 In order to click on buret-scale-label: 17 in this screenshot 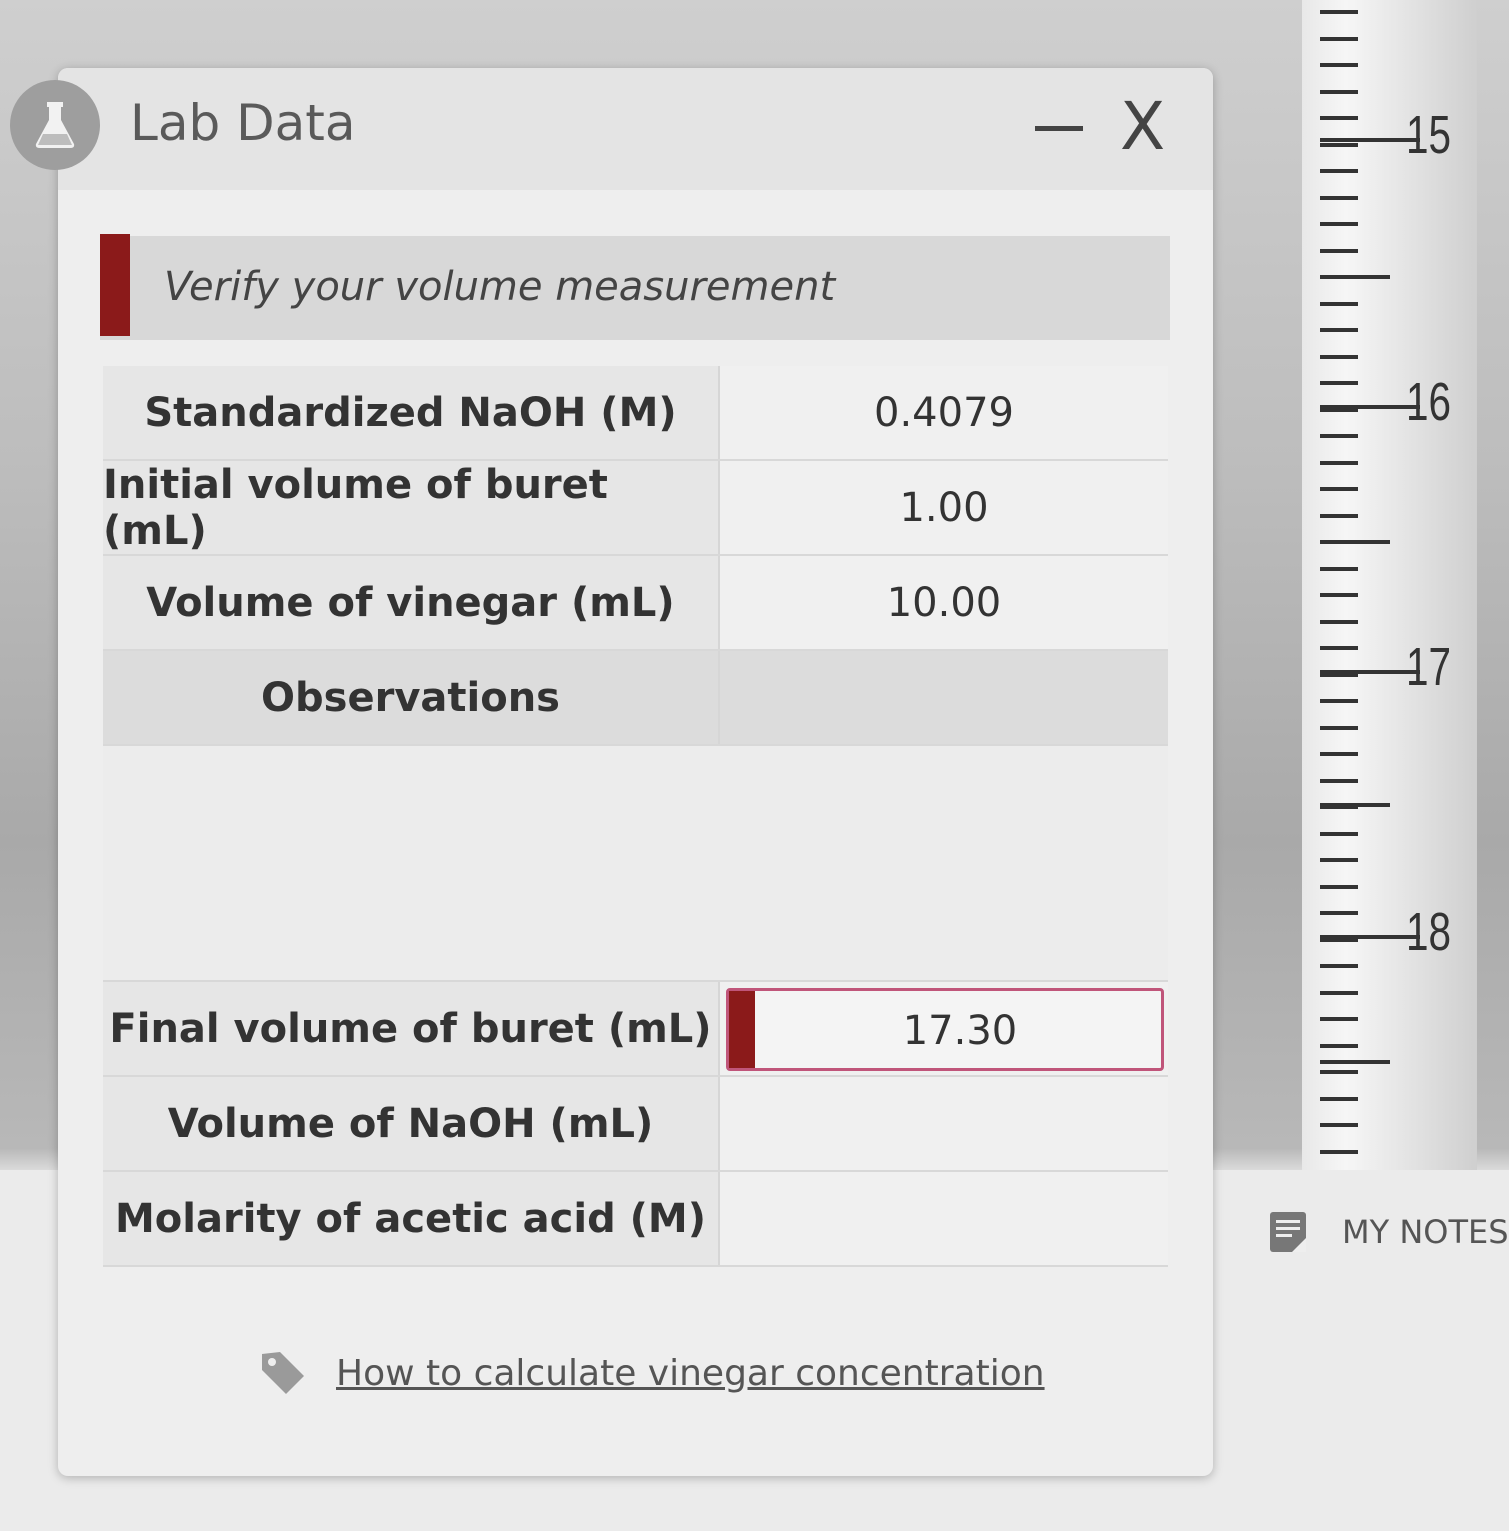, I will do `click(1429, 667)`.